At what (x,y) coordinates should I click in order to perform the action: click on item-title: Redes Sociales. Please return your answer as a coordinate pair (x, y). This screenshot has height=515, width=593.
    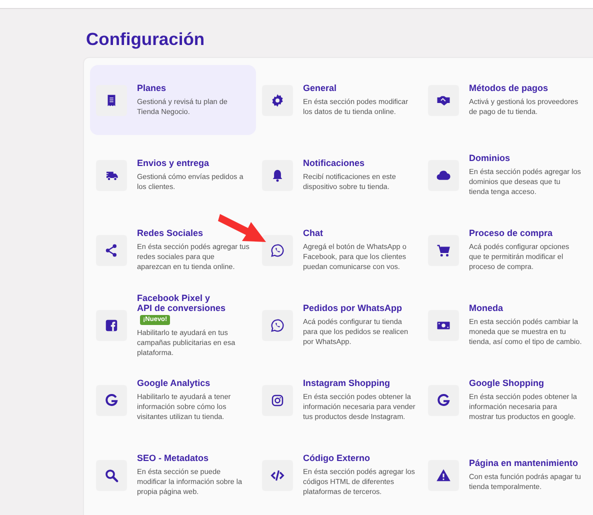
    Looking at the image, I should click on (170, 234).